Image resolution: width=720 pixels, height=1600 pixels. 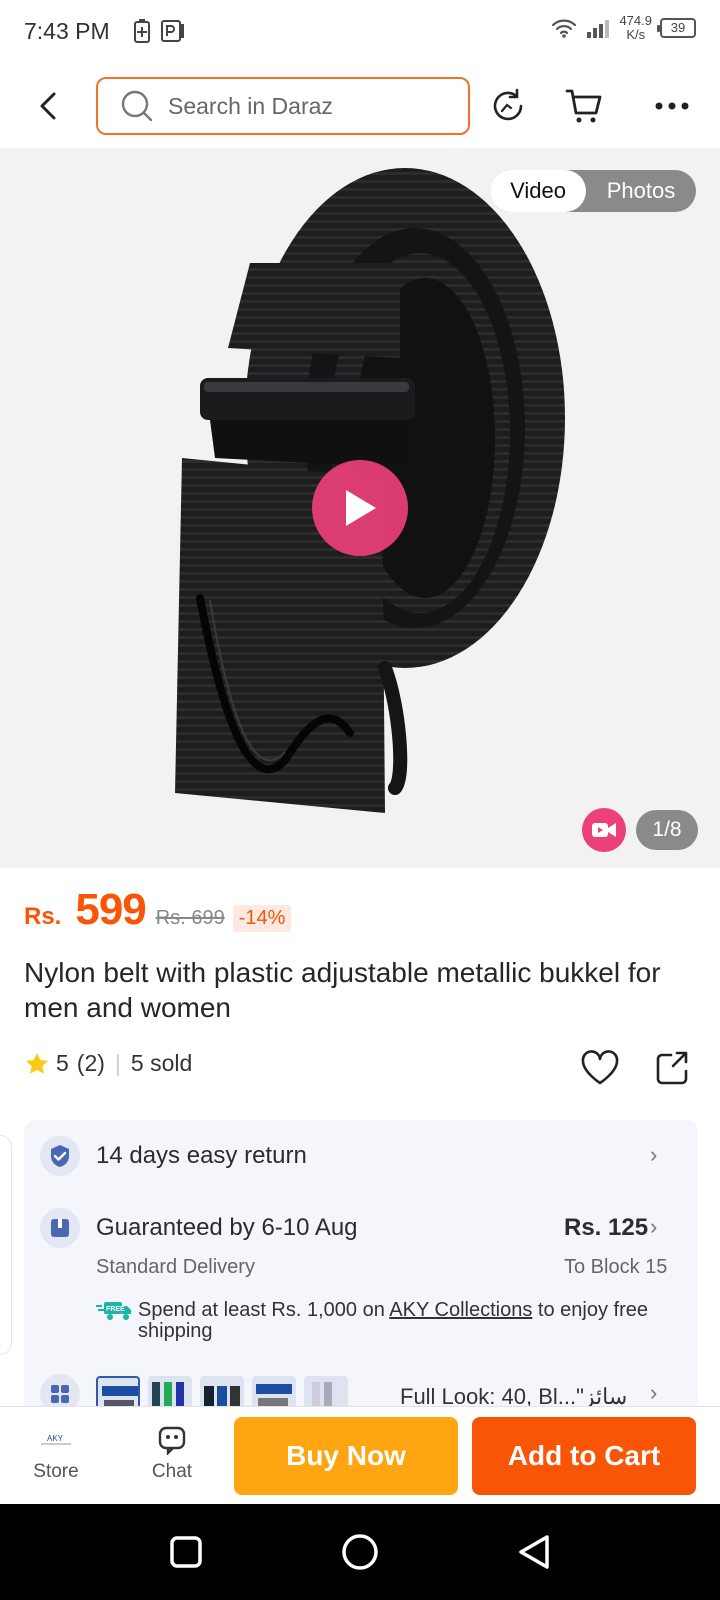 I want to click on free-badge-text: FREE, so click(x=115, y=1309).